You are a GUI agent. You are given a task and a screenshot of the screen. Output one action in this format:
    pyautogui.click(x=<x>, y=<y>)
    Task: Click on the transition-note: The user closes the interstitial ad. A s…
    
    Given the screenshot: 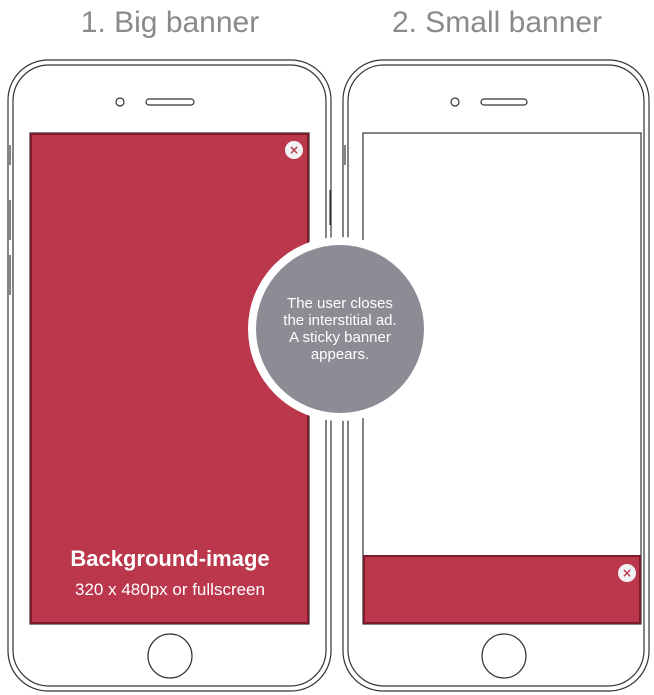 What is the action you would take?
    pyautogui.click(x=340, y=329)
    